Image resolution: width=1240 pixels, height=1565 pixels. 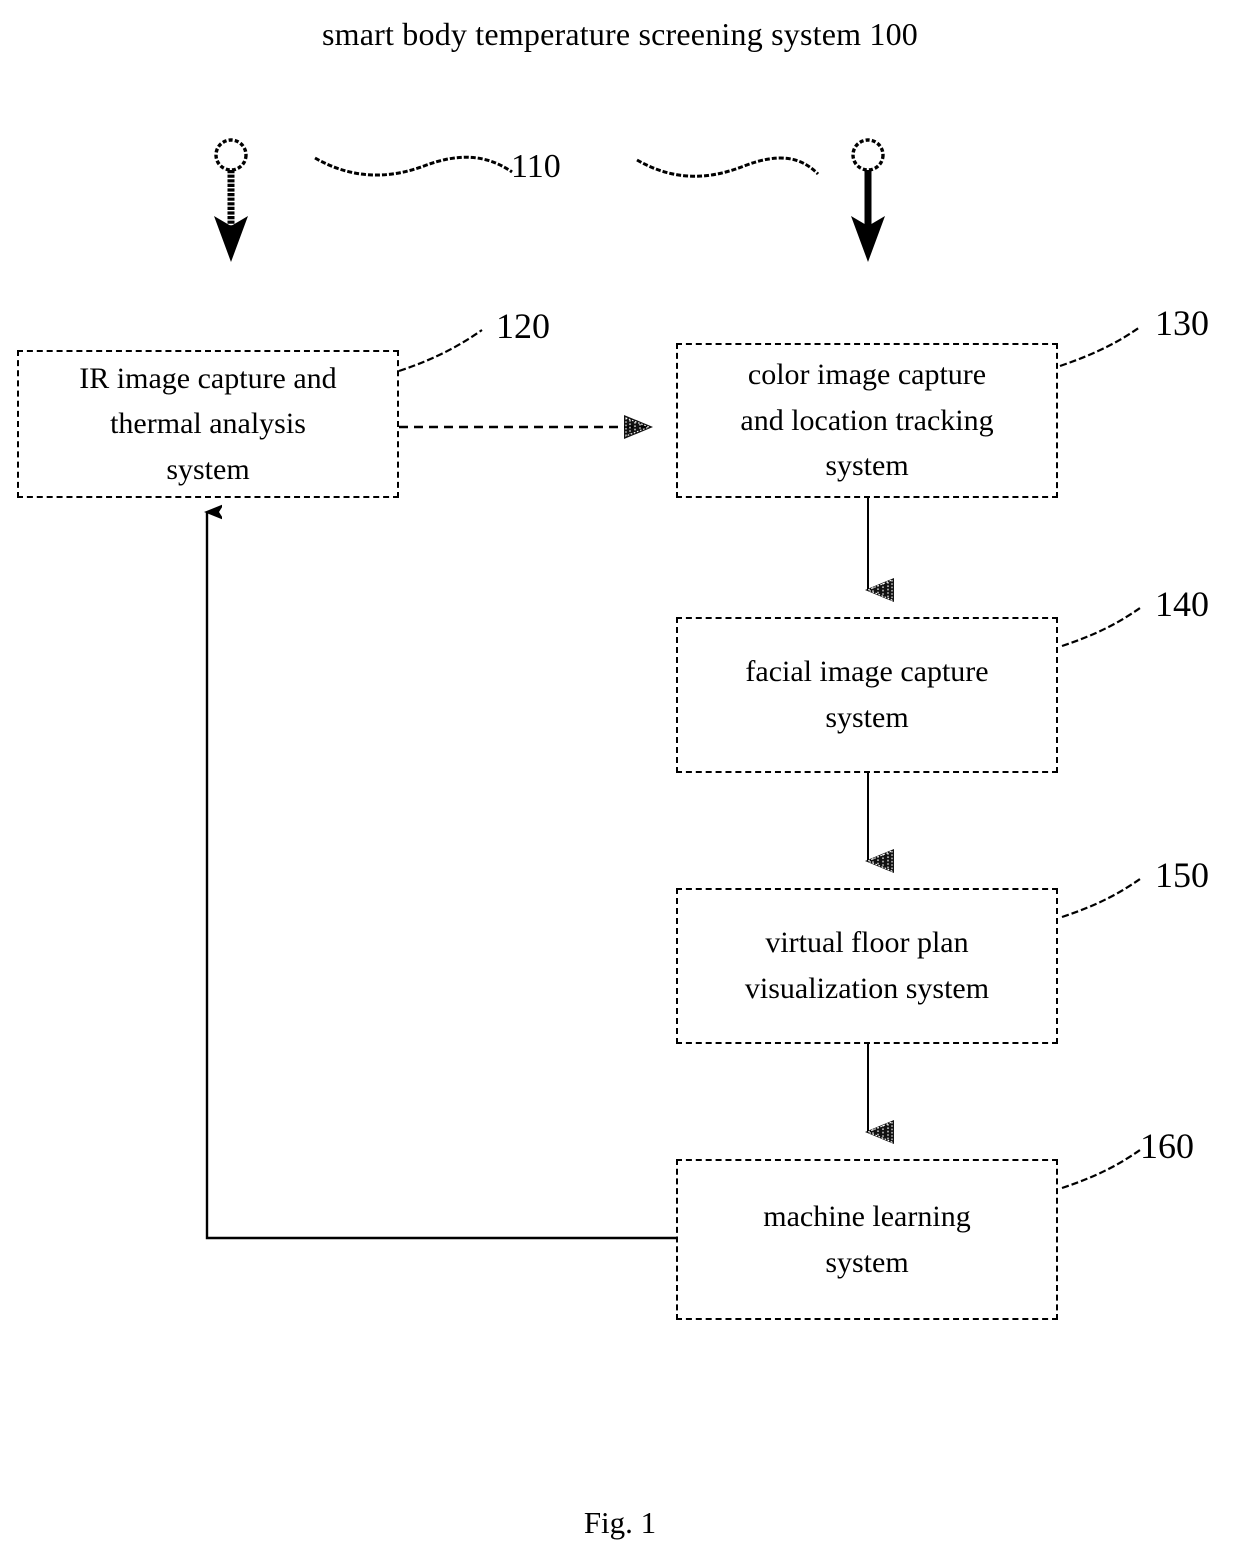 What do you see at coordinates (867, 672) in the screenshot?
I see `block-140-line-1: facial image capture` at bounding box center [867, 672].